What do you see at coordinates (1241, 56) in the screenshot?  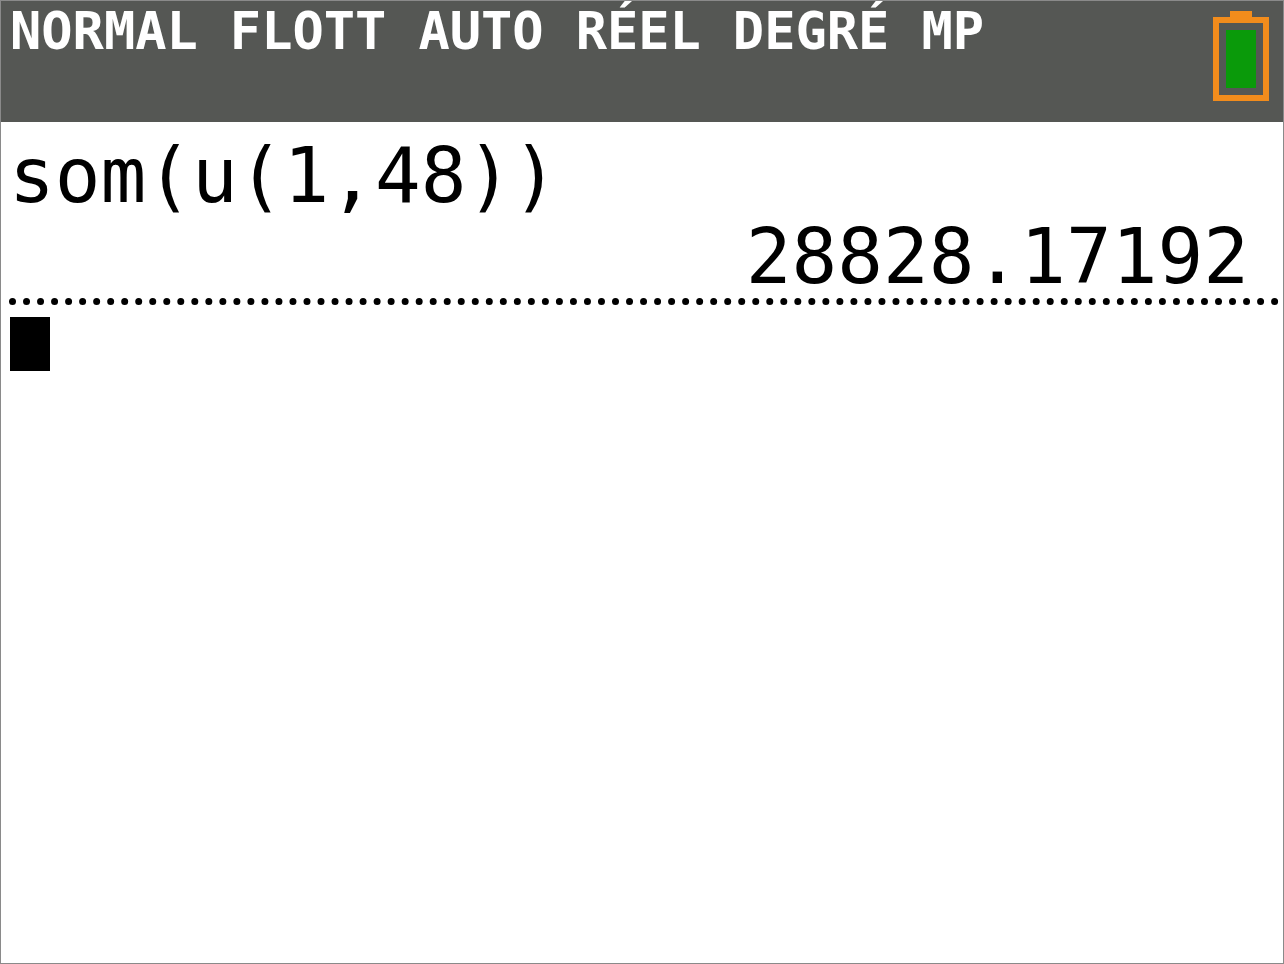 I see `battery-icon` at bounding box center [1241, 56].